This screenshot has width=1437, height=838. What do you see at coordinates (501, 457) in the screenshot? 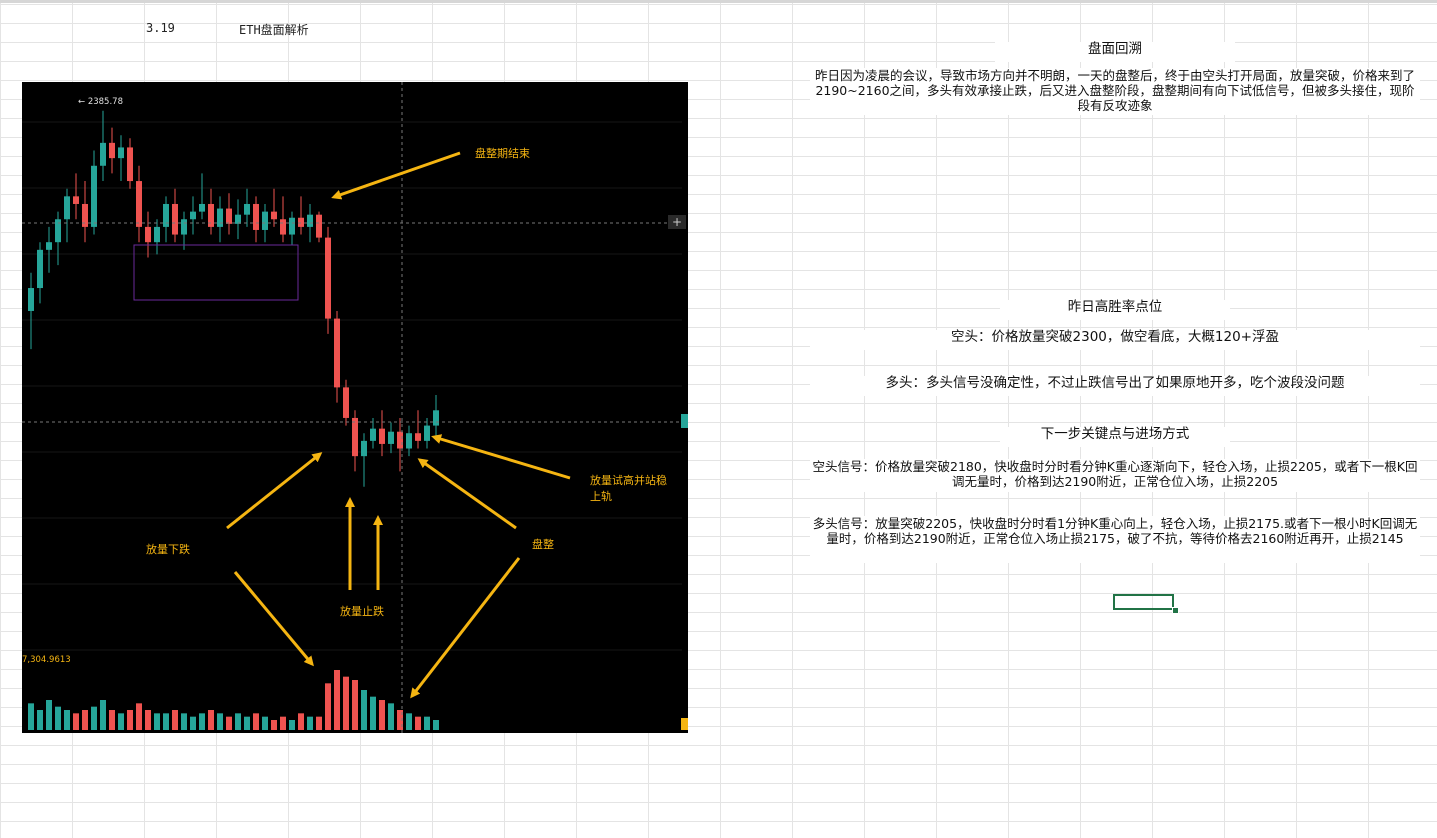
I see `arrow-test-high` at bounding box center [501, 457].